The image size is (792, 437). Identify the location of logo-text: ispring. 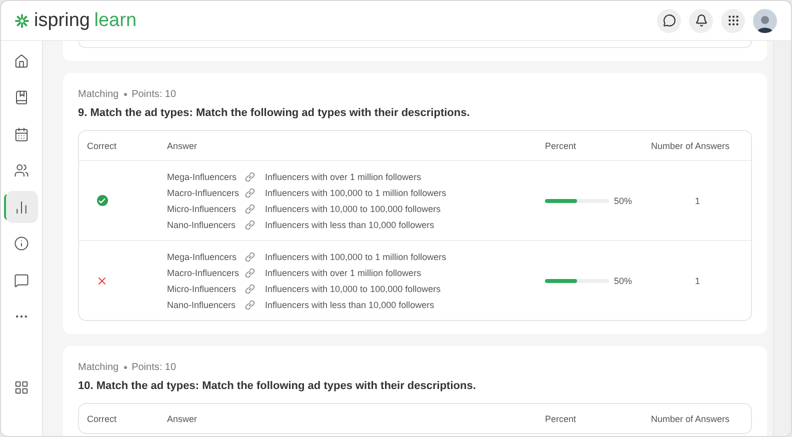
(62, 20).